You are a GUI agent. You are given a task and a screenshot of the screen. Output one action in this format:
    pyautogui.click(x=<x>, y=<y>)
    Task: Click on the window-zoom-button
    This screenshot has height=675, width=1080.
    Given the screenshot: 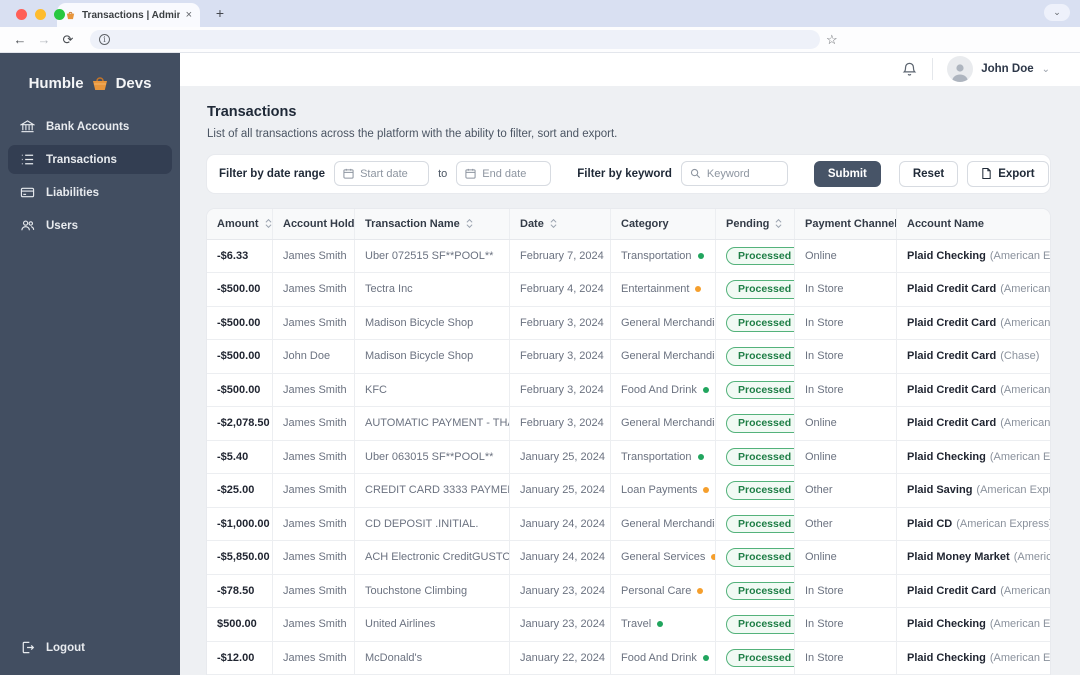 What is the action you would take?
    pyautogui.click(x=59, y=14)
    